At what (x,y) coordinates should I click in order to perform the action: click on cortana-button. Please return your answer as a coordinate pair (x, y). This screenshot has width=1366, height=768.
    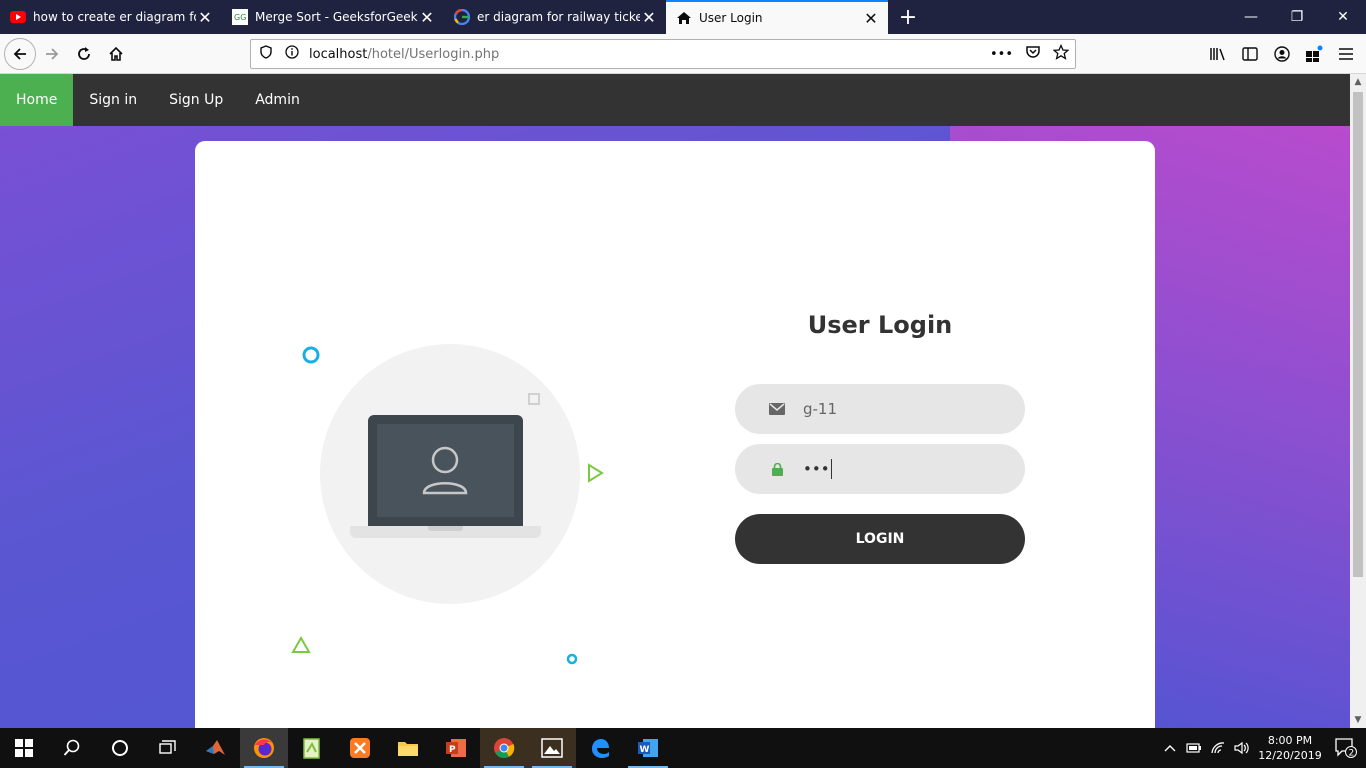
    Looking at the image, I should click on (120, 748).